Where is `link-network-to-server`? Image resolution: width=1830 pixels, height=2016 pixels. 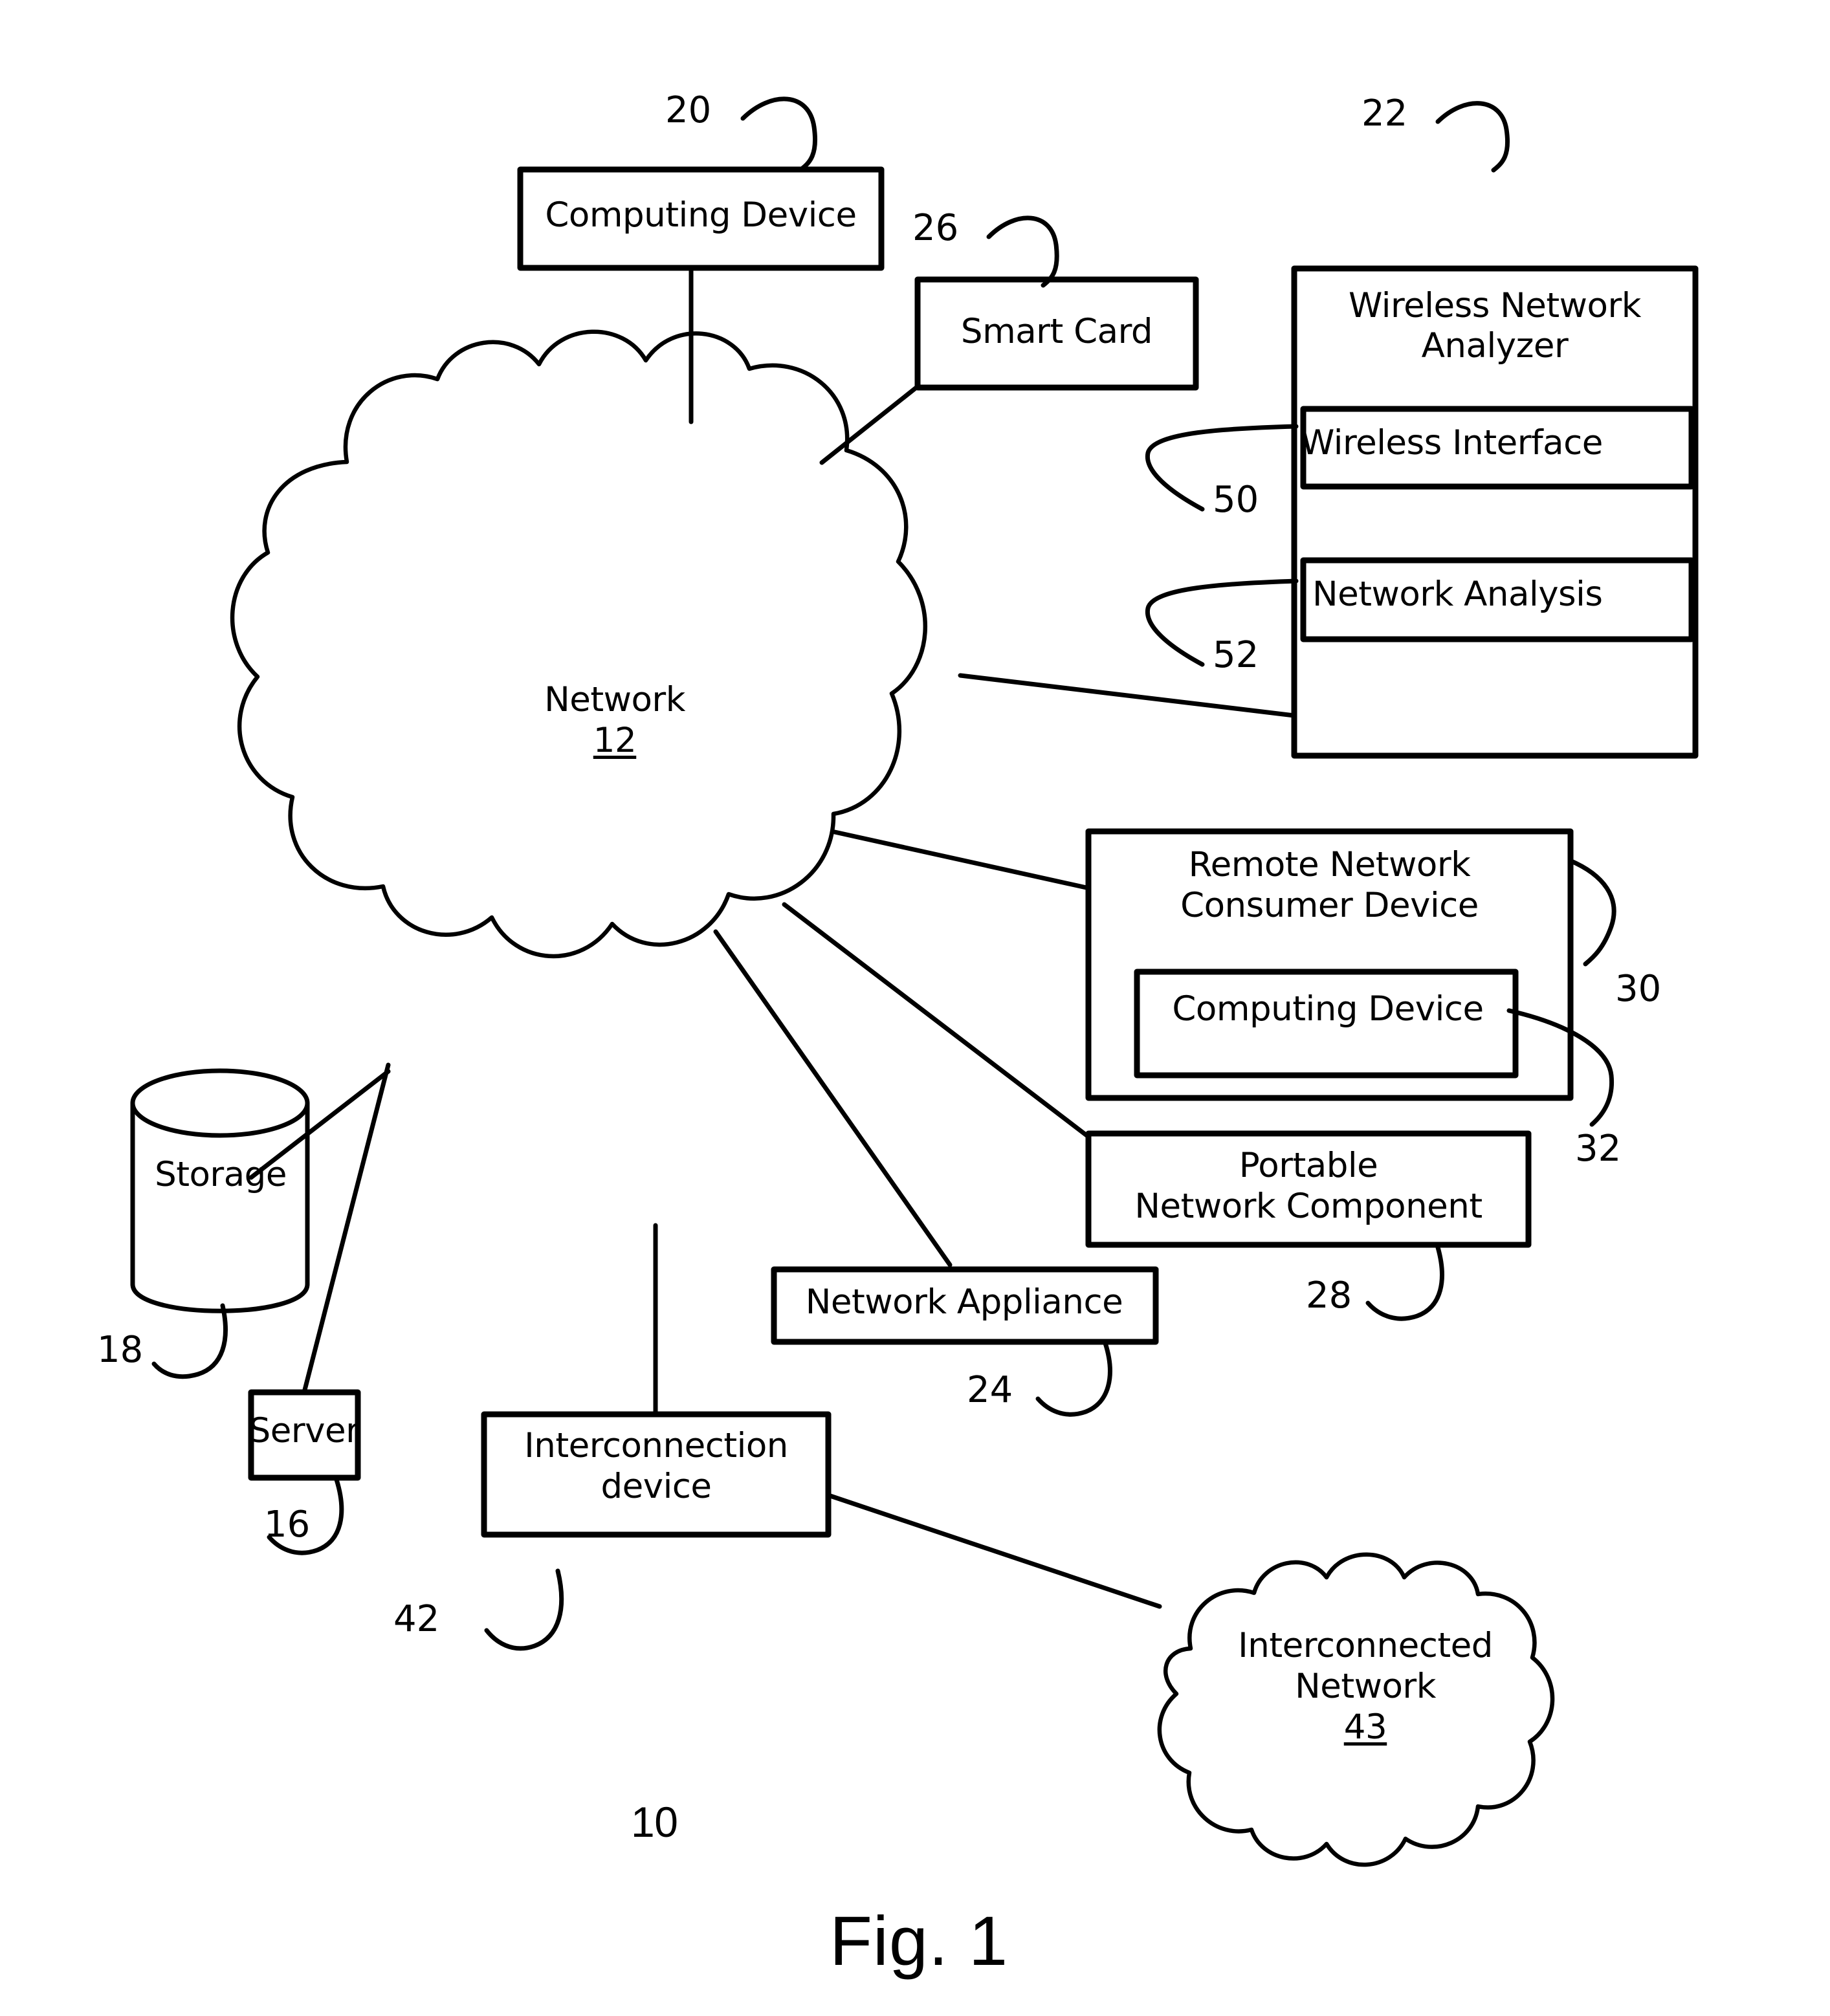 link-network-to-server is located at coordinates (346, 1228).